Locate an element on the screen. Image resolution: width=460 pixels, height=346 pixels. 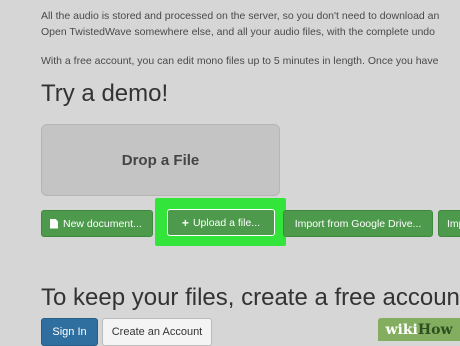
demo-heading: Try a demo! is located at coordinates (105, 93).